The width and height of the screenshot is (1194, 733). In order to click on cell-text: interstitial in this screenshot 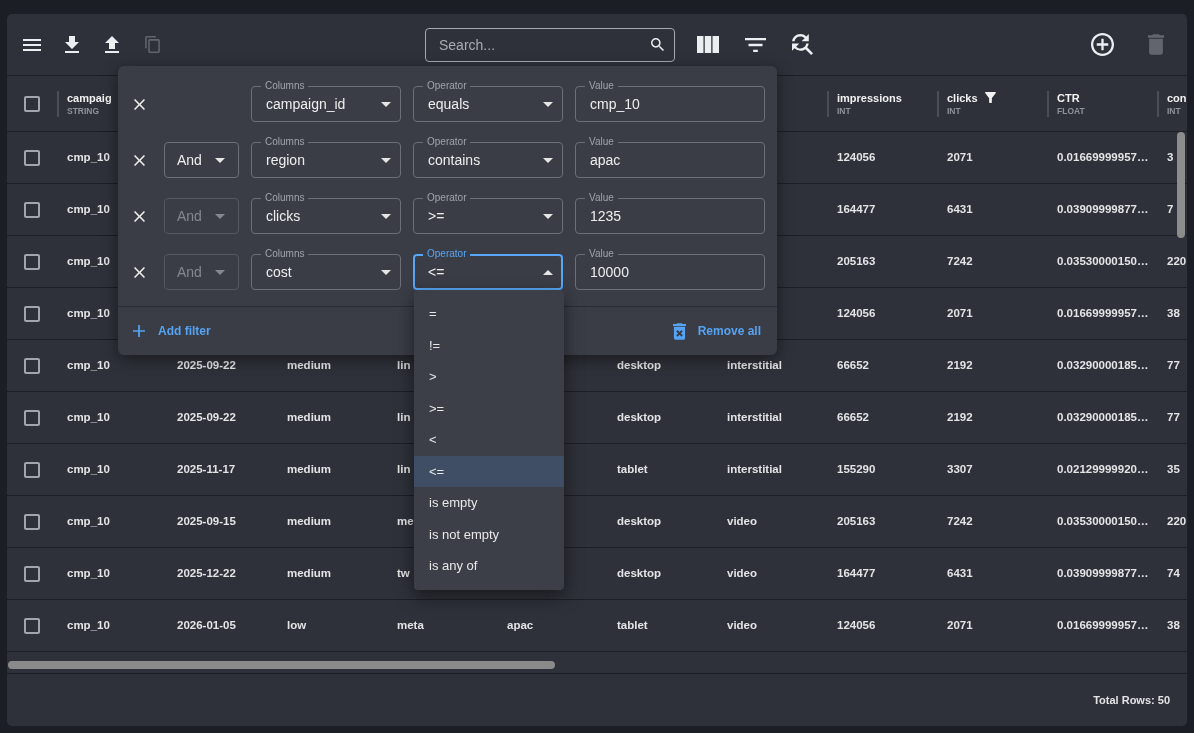, I will do `click(754, 469)`.